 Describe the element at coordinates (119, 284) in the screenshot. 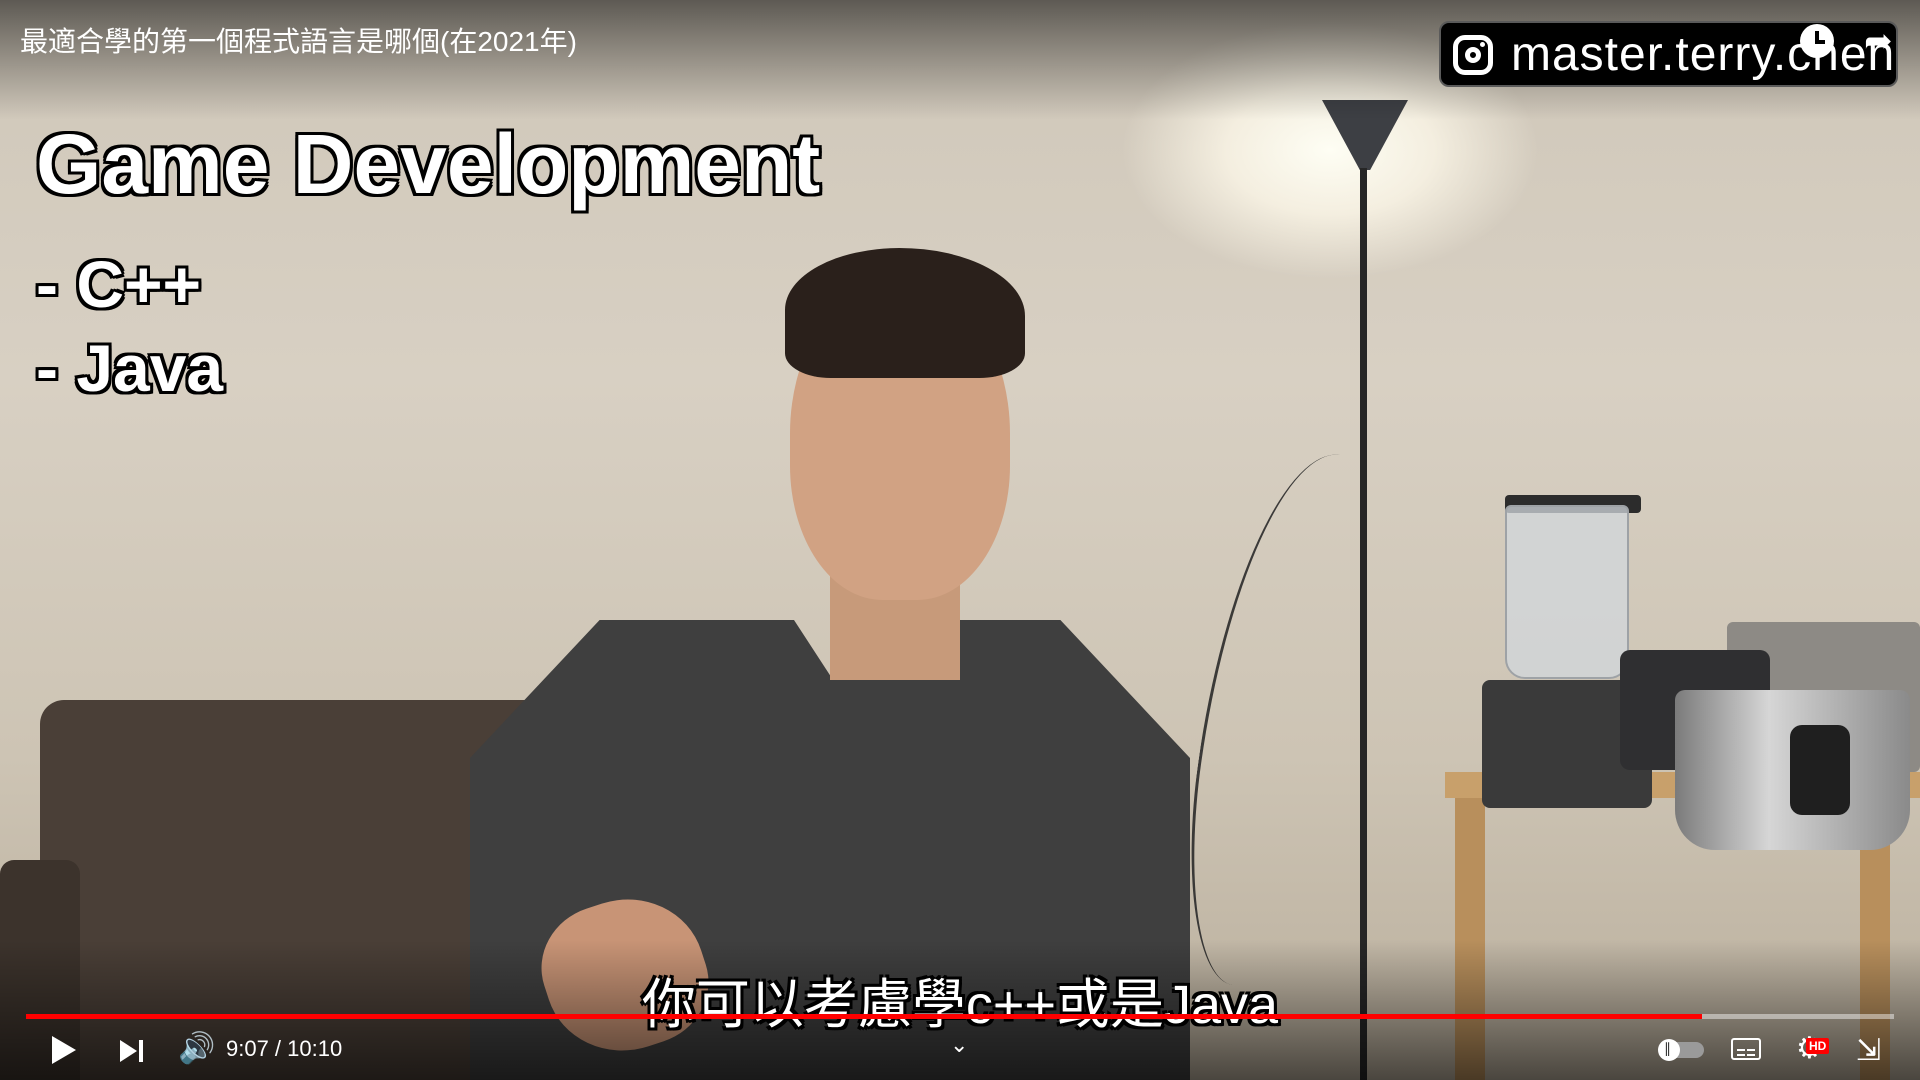

I see `slide-item-cpp: - C++` at that location.